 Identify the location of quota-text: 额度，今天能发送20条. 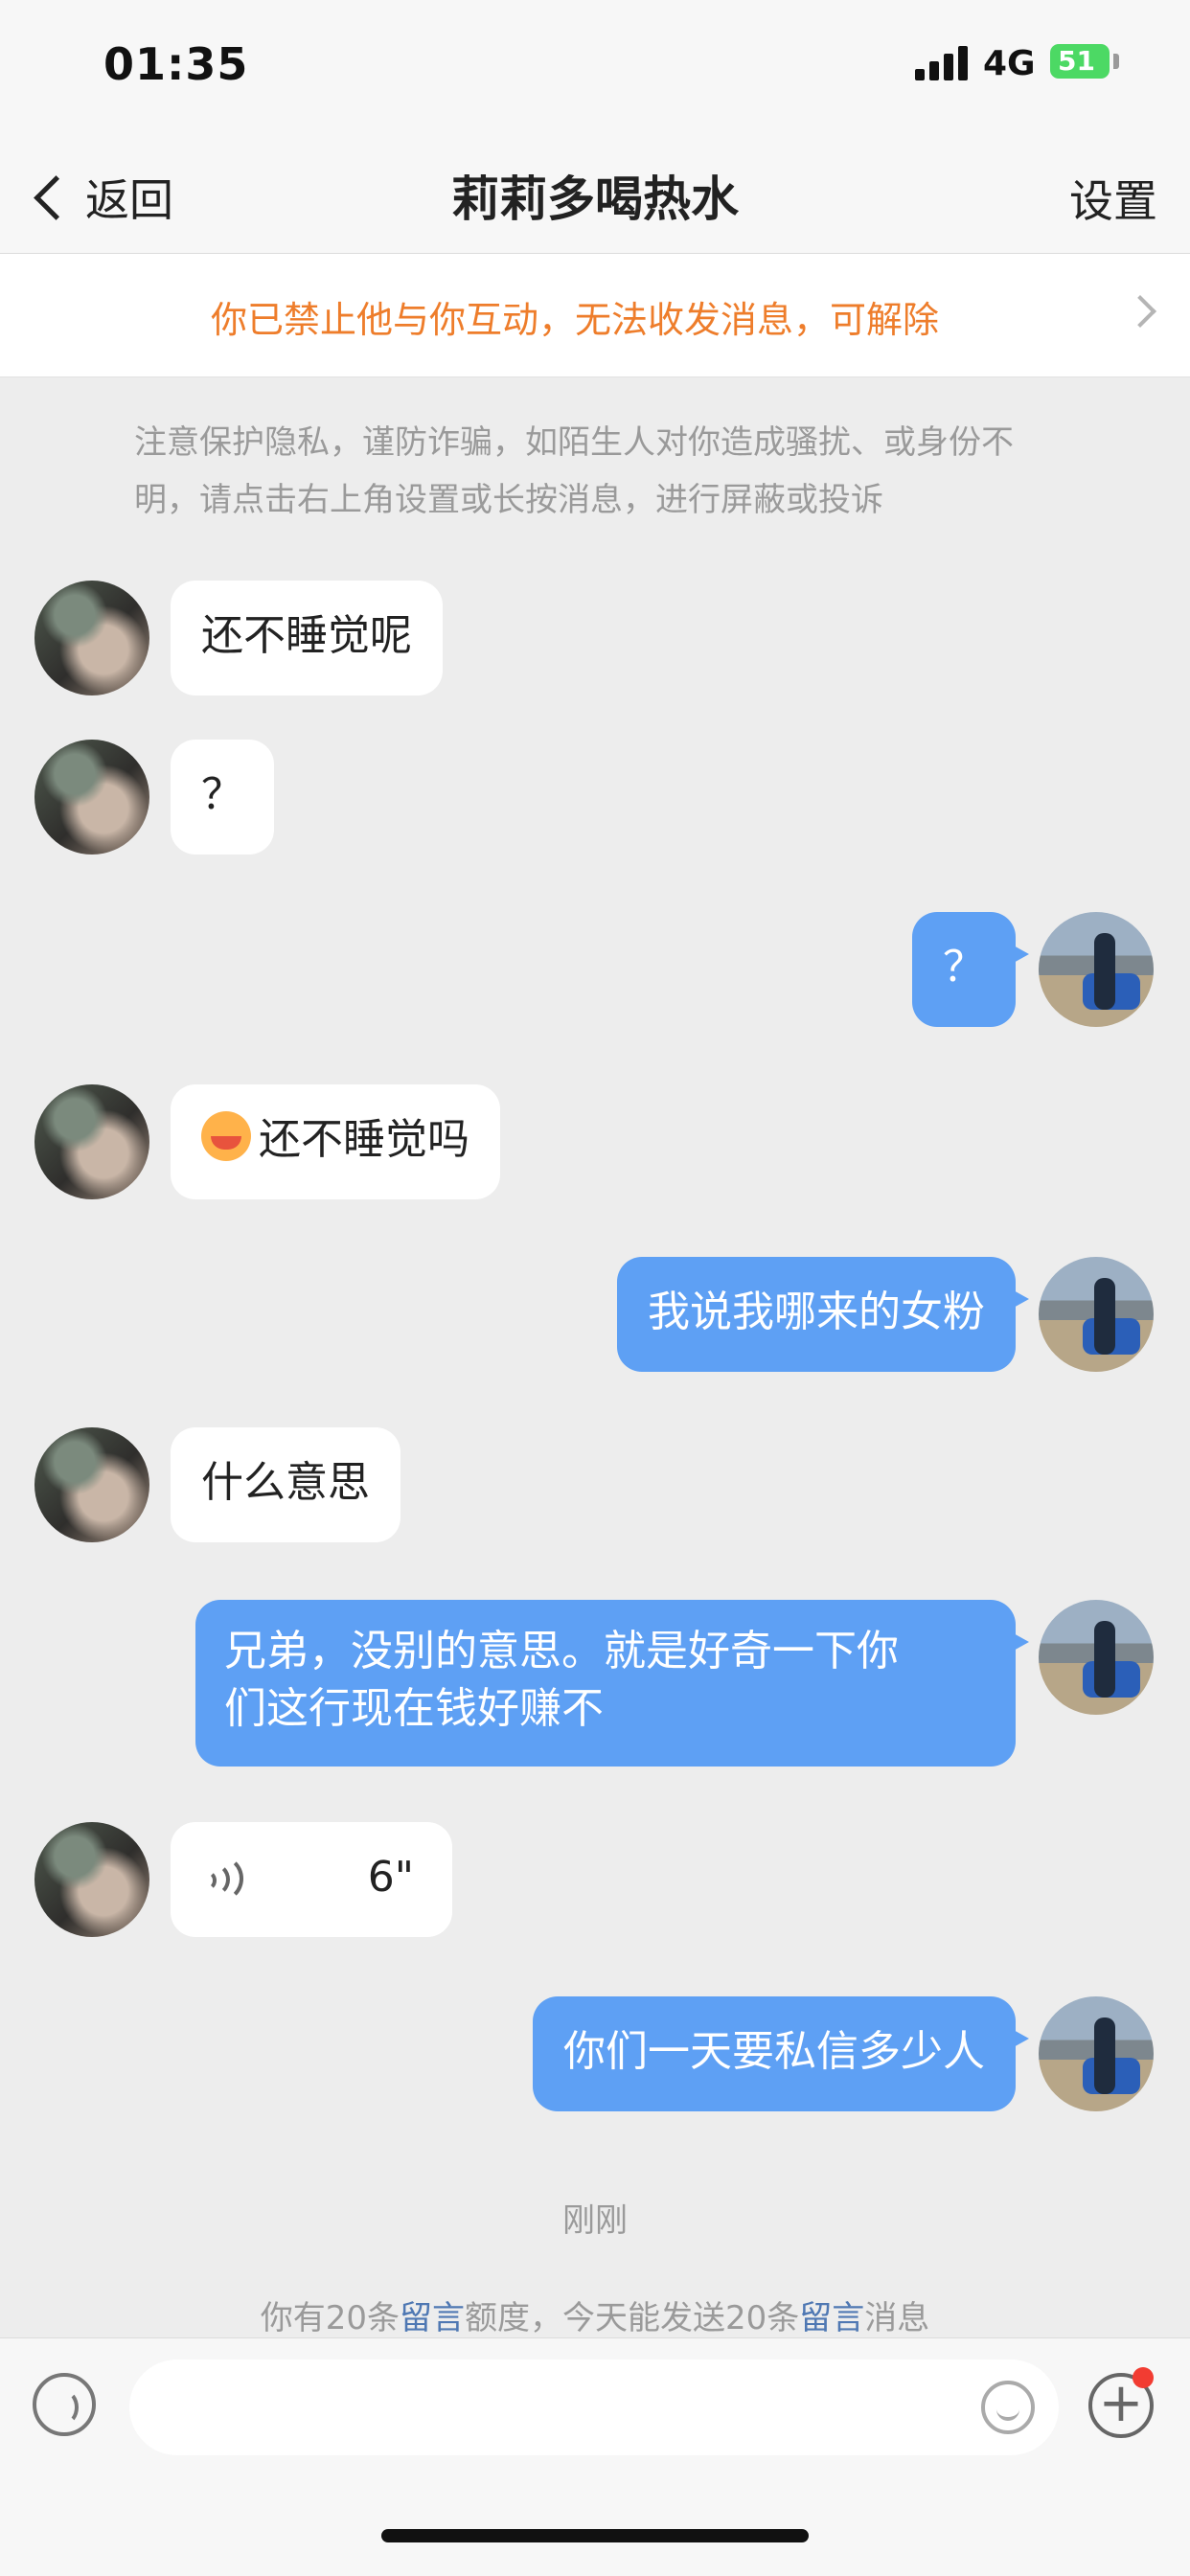
(633, 2318).